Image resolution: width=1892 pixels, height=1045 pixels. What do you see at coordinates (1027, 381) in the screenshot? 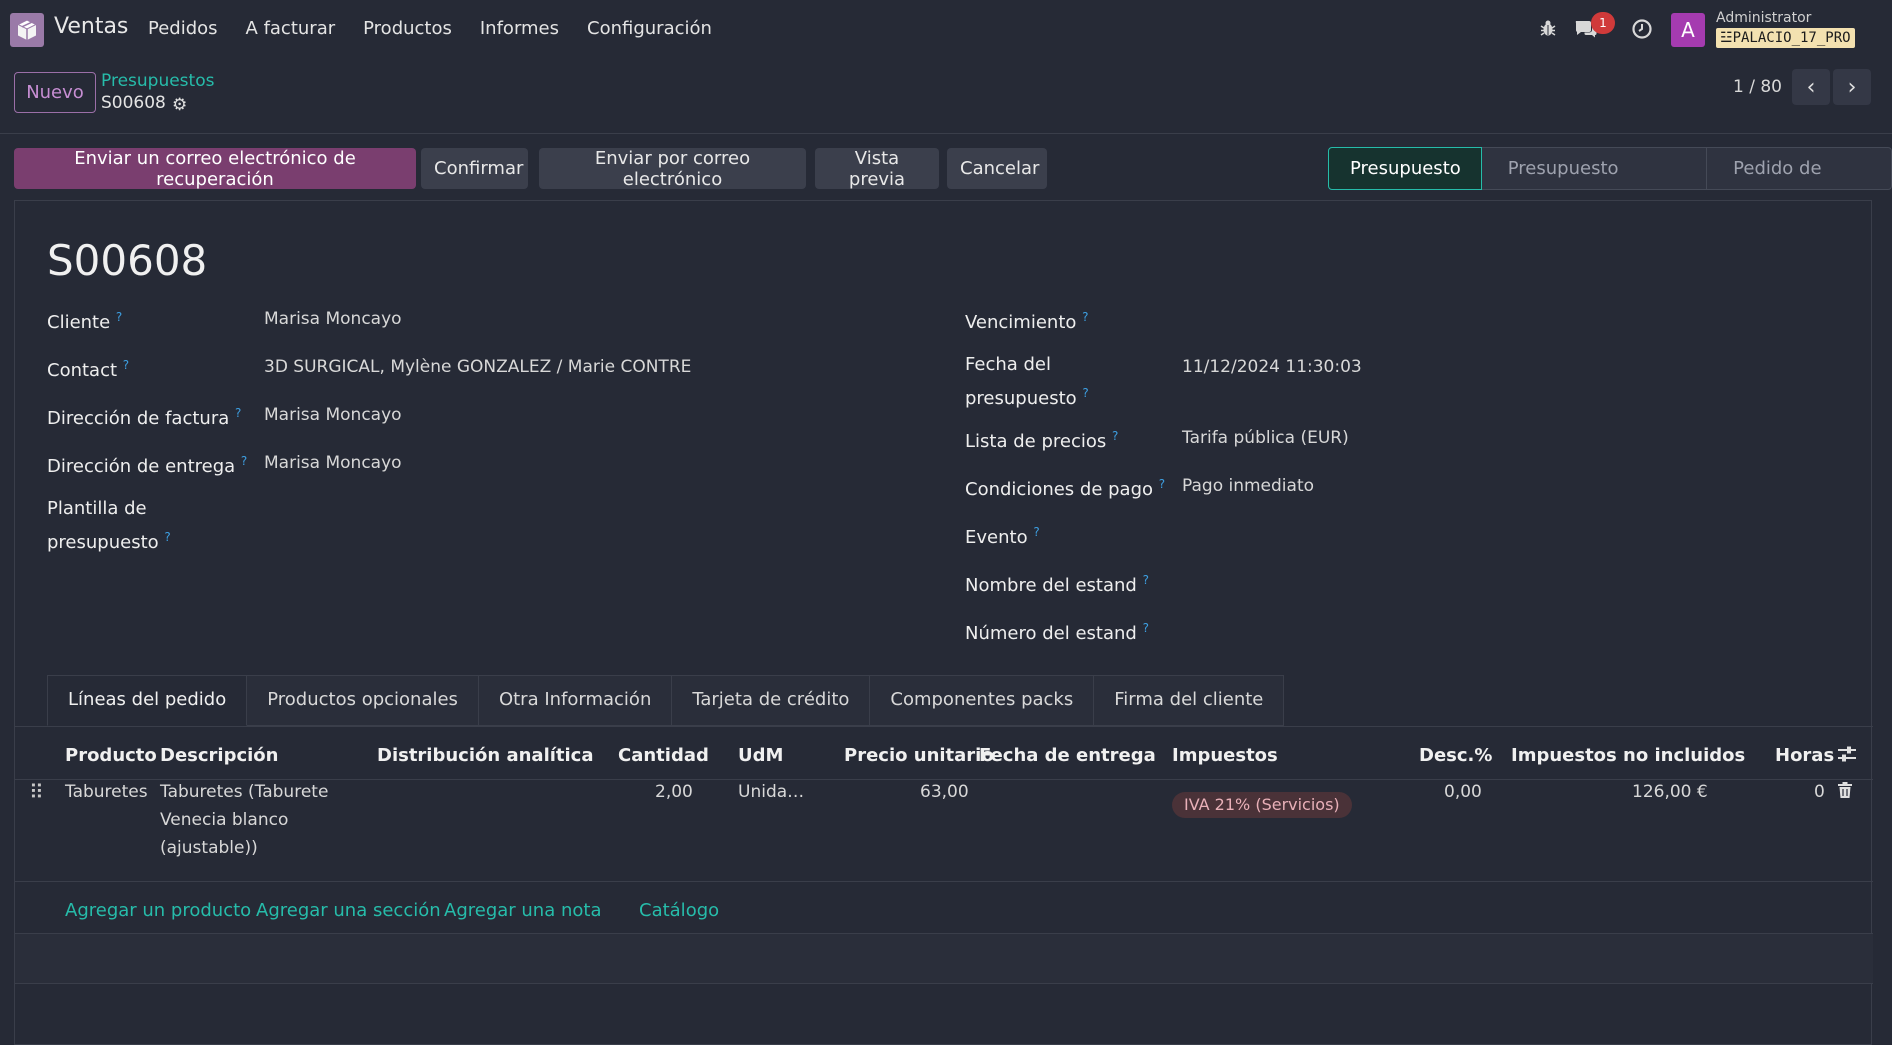
I see `fecha-presupuesto-label: Fecha del presupuesto ?` at bounding box center [1027, 381].